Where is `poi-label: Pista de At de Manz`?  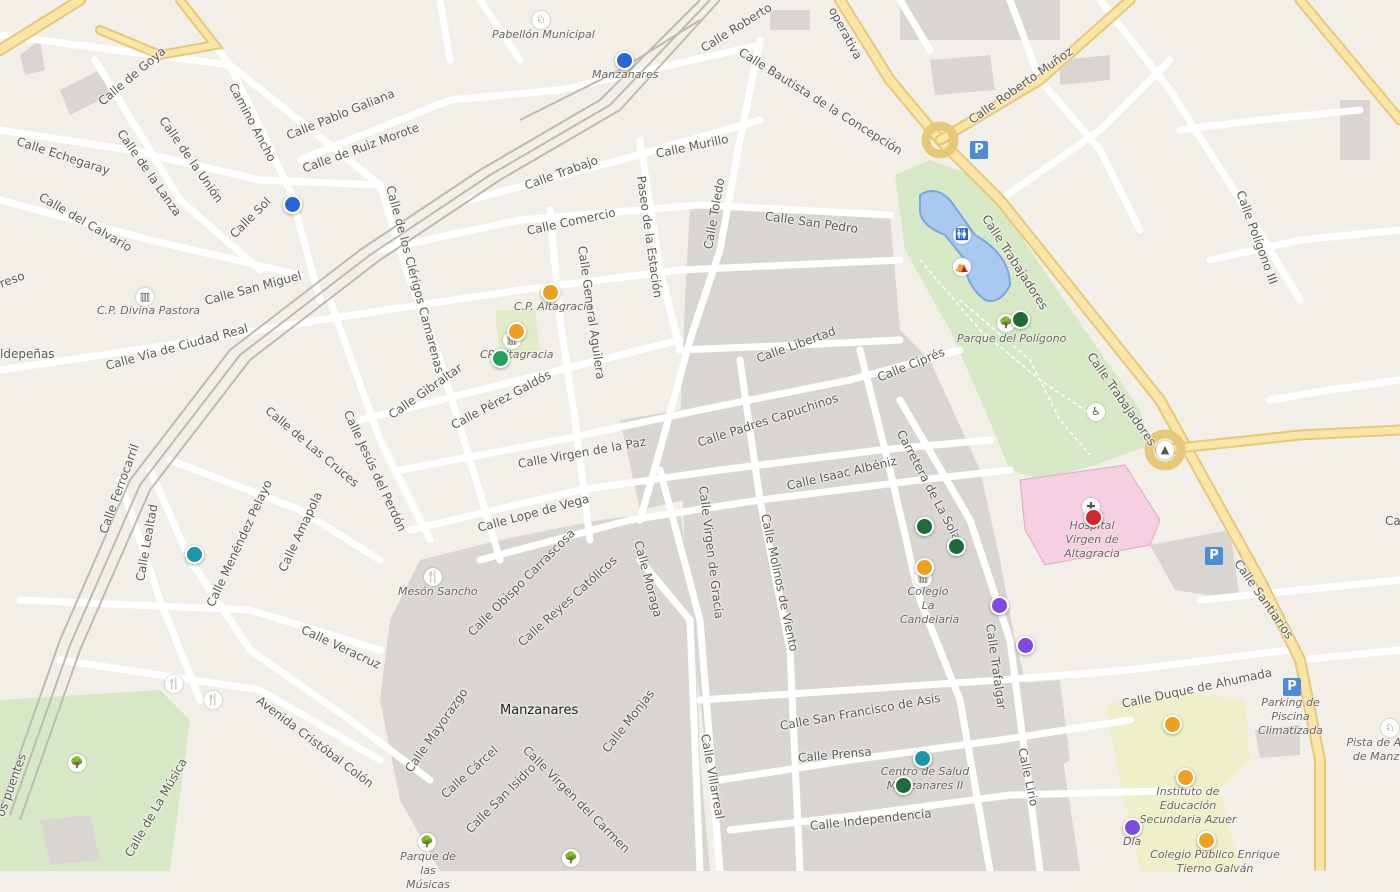 poi-label: Pista de At de Manz is located at coordinates (1373, 749).